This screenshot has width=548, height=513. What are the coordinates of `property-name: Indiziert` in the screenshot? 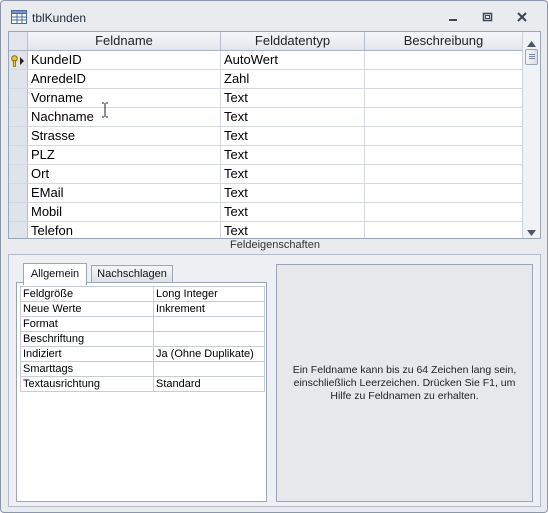 It's located at (87, 354).